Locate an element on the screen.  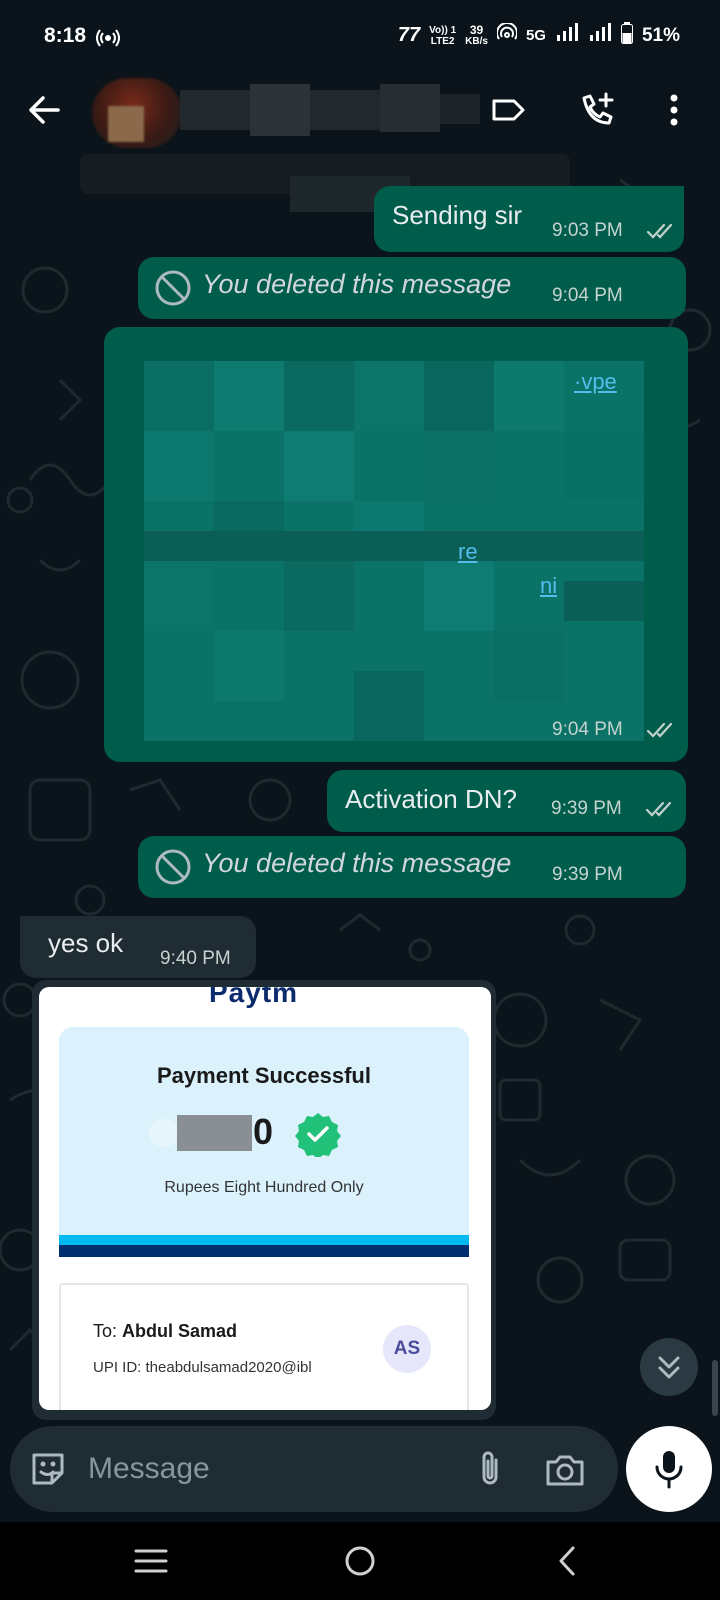
recipient-line: To: Abdul Samad is located at coordinates (165, 1331).